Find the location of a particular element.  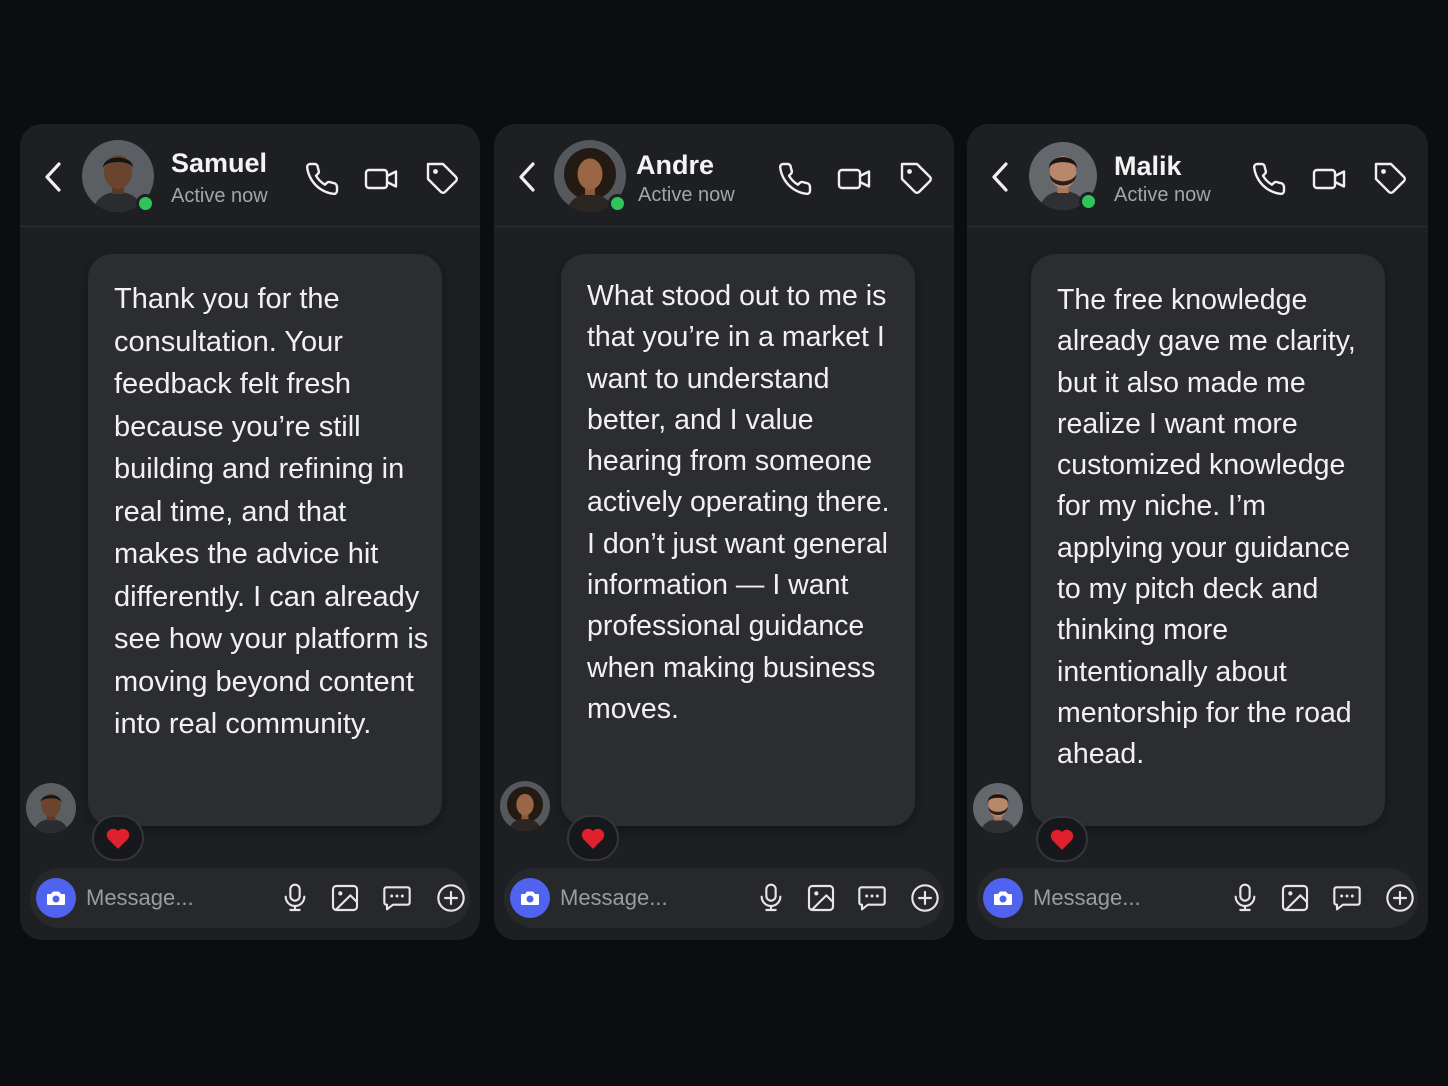

contact-name: Samuel is located at coordinates (219, 163).